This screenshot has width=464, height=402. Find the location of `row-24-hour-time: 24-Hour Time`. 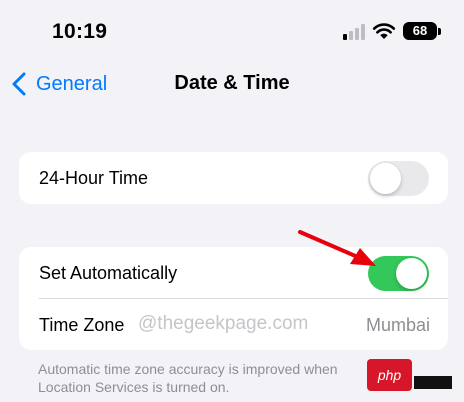

row-24-hour-time: 24-Hour Time is located at coordinates (233, 178).